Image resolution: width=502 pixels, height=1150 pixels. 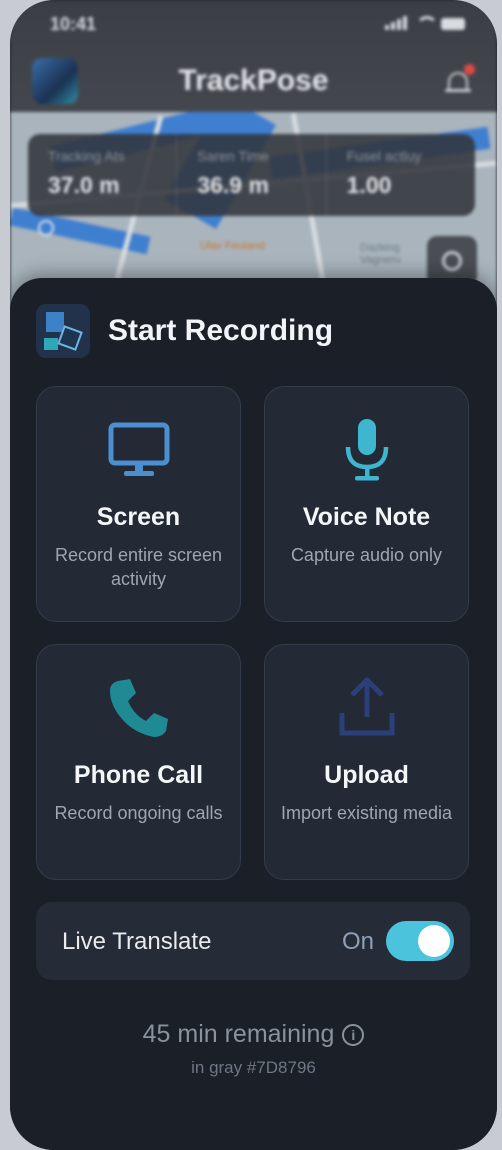 I want to click on current-location-dot, so click(x=46, y=228).